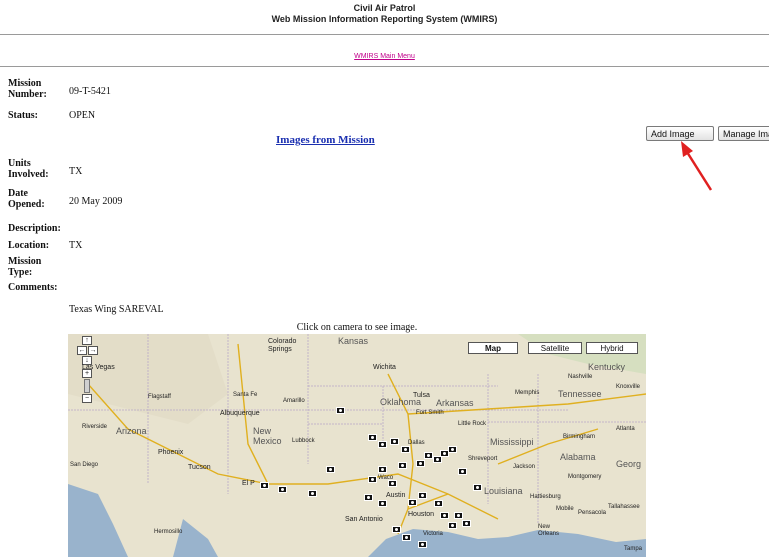  I want to click on date-value: 20 May 2009, so click(96, 201).